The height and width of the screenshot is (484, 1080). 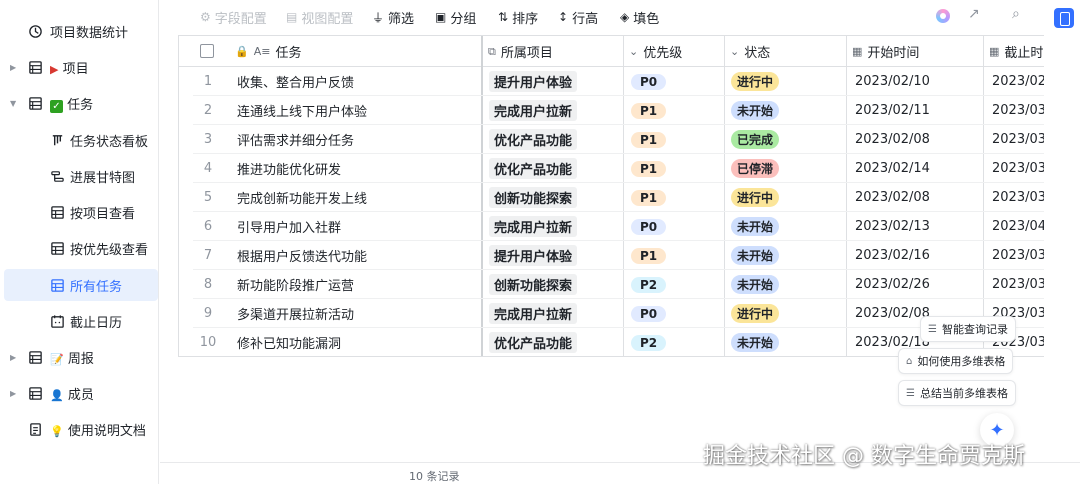 What do you see at coordinates (974, 14) in the screenshot?
I see `share-icon: ↗` at bounding box center [974, 14].